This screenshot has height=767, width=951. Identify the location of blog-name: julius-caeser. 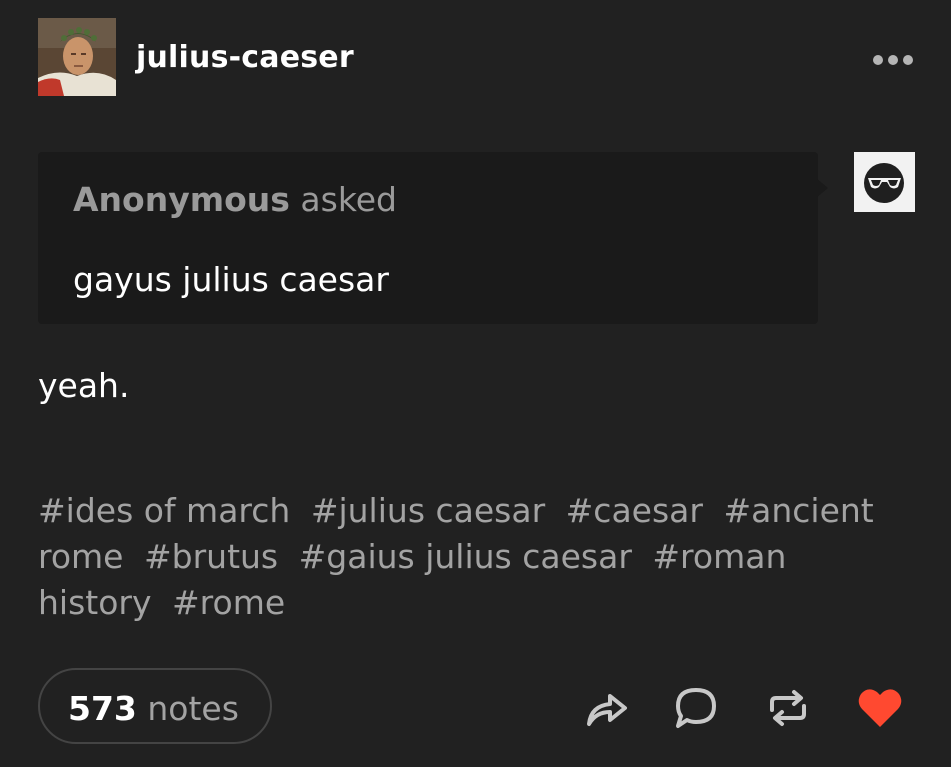
(245, 57).